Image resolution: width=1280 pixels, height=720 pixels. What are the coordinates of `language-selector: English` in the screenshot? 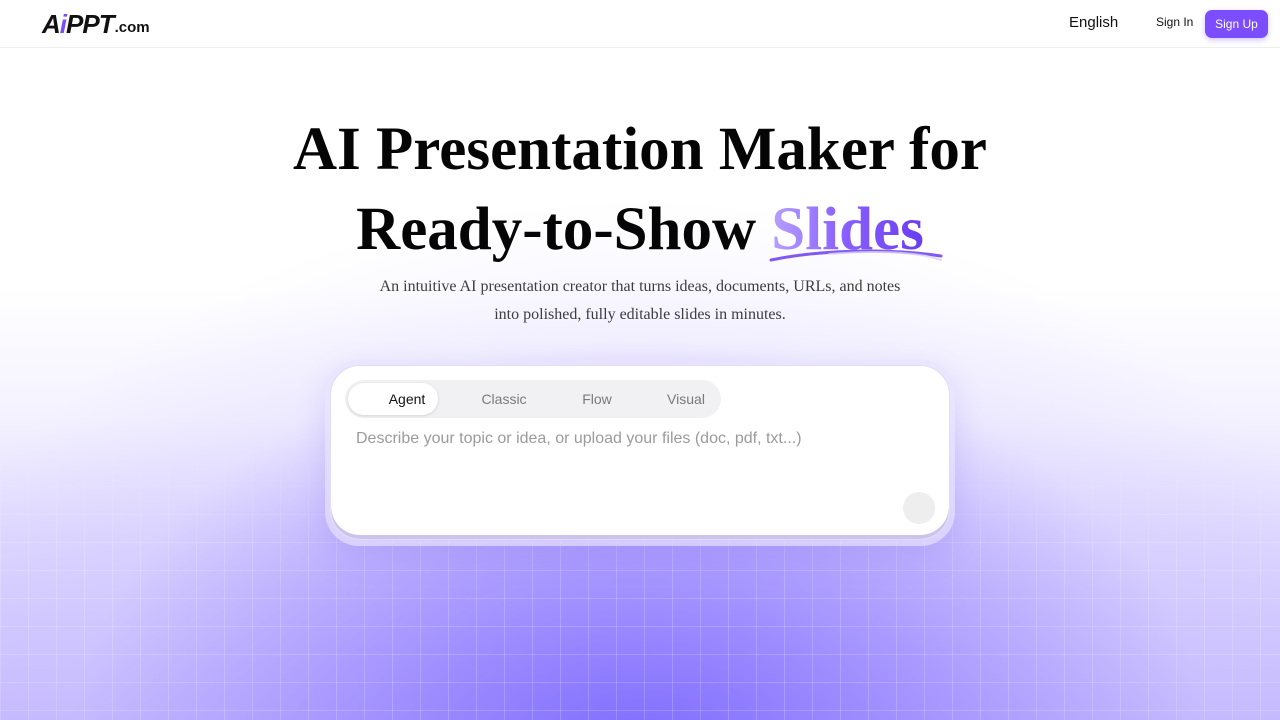 It's located at (1093, 22).